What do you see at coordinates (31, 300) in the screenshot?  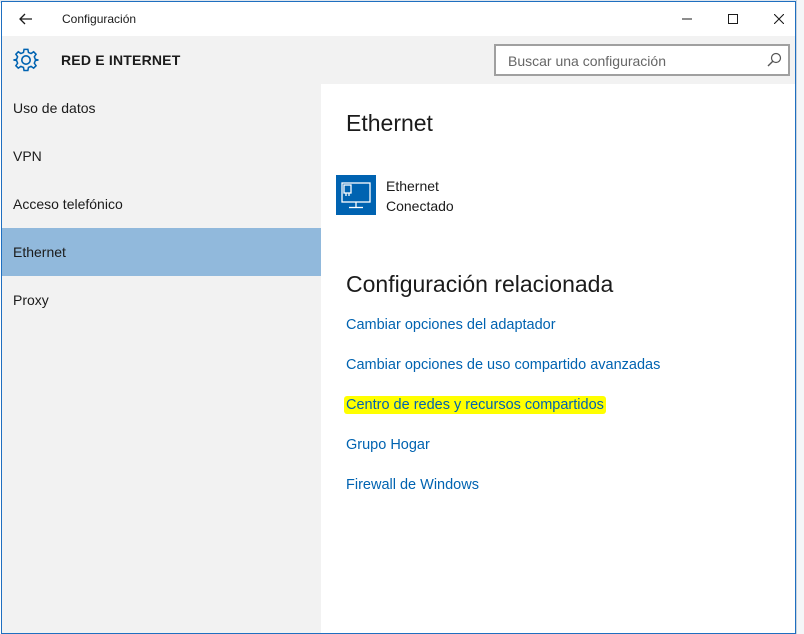 I see `sidebar-item-label: Proxy` at bounding box center [31, 300].